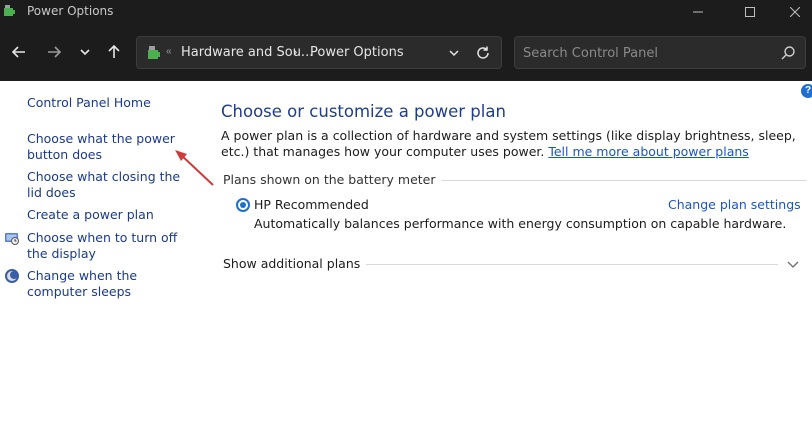 The image size is (812, 446). Describe the element at coordinates (107, 284) in the screenshot. I see `sidebar-item-computer-sleeps: Change when the computer sleeps` at that location.